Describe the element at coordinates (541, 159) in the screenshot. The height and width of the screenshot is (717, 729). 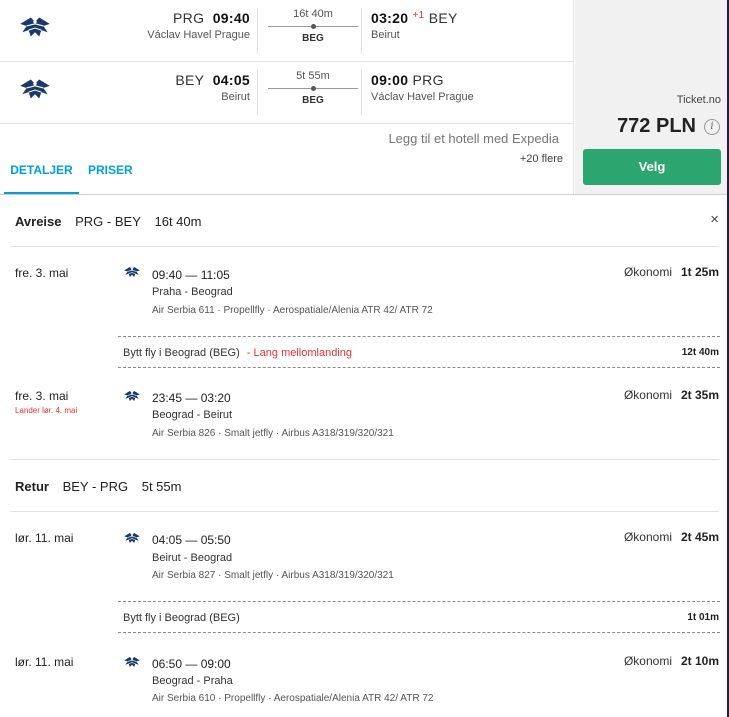
I see `more-providers-link: +20 flere` at that location.